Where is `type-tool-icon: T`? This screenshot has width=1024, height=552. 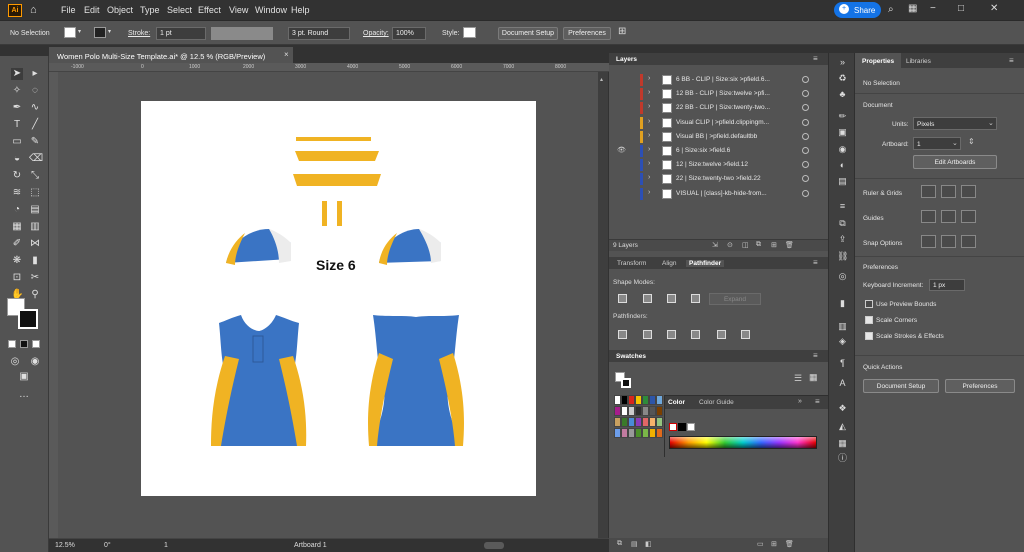 type-tool-icon: T is located at coordinates (17, 125).